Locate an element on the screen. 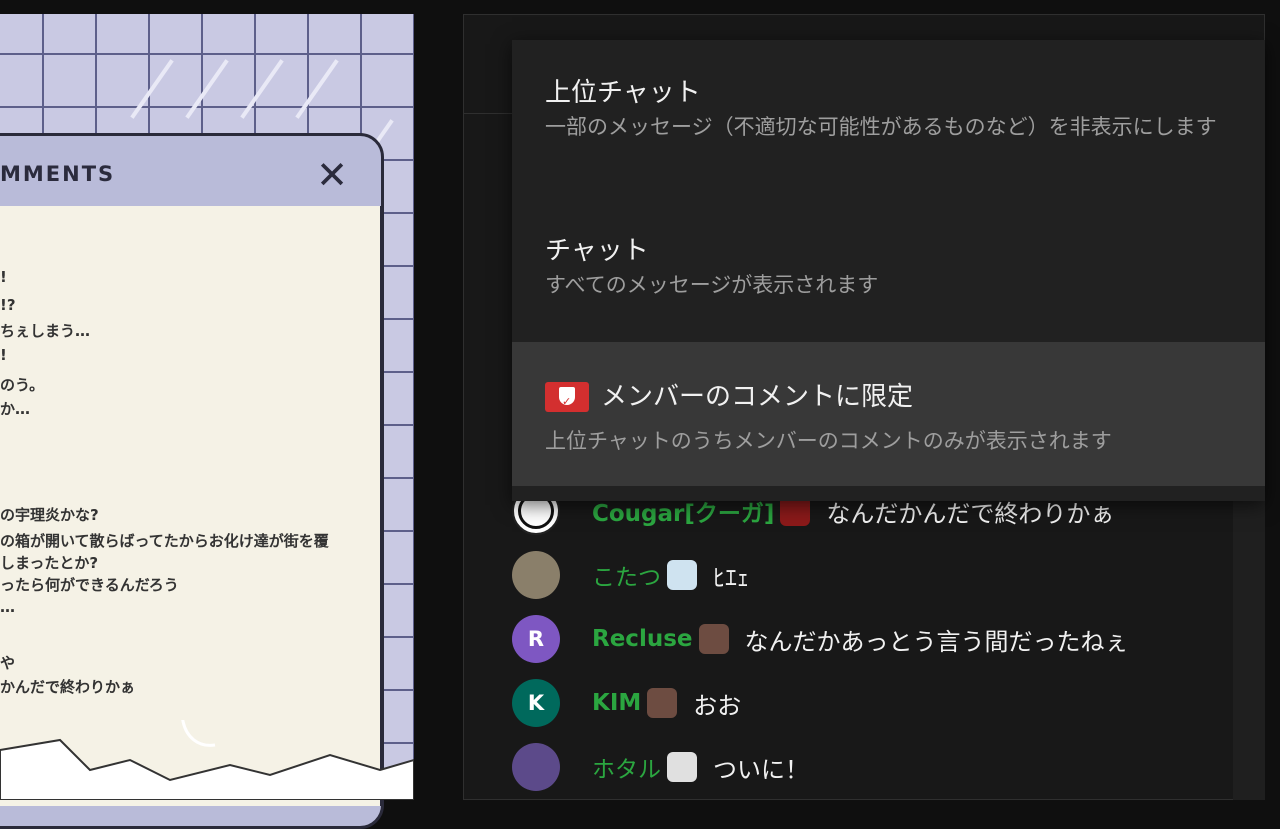  avatar: R is located at coordinates (536, 639).